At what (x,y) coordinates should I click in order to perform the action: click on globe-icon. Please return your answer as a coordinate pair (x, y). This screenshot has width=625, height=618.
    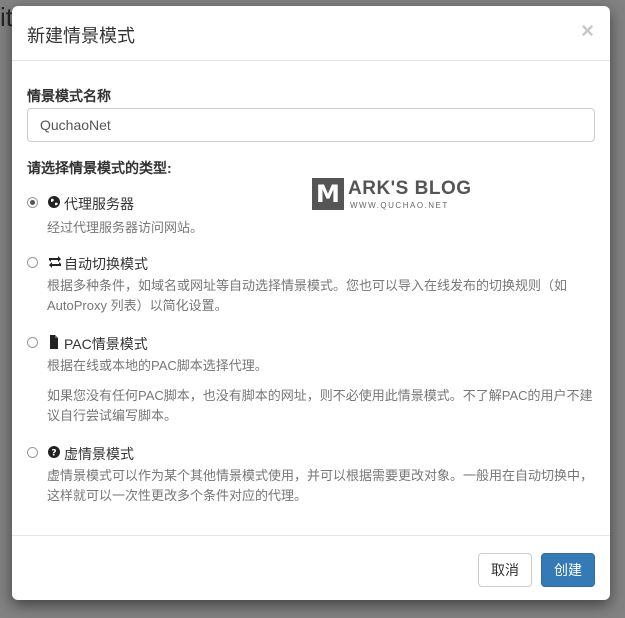
    Looking at the image, I should click on (54, 202).